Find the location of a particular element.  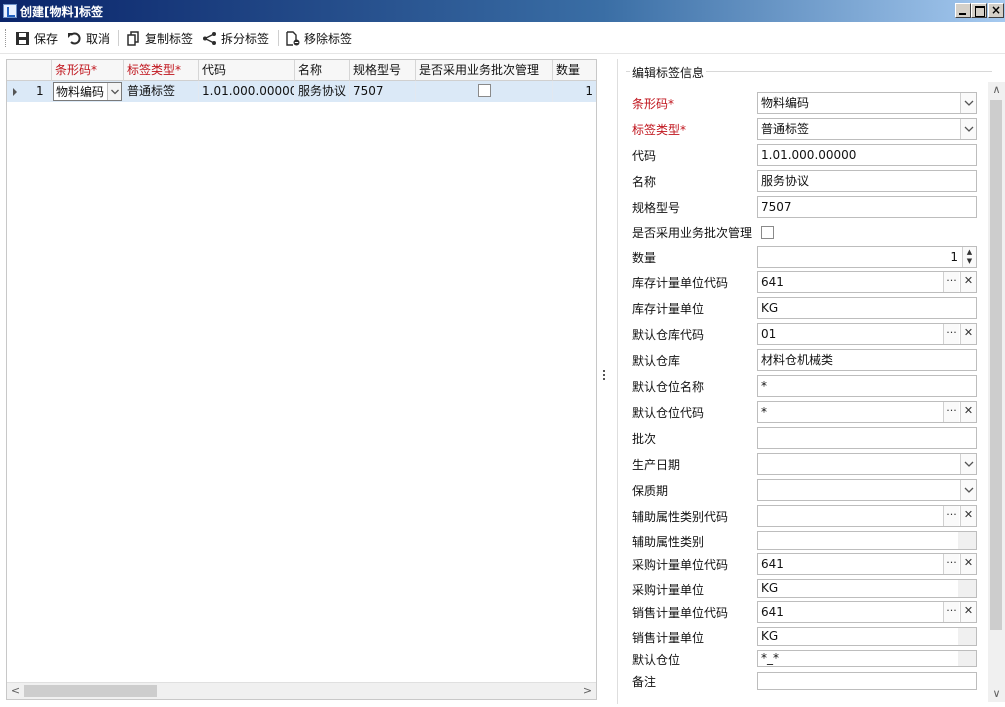

column-header-batch-mgmt: 是否采用业务批次管理 is located at coordinates (484, 70).